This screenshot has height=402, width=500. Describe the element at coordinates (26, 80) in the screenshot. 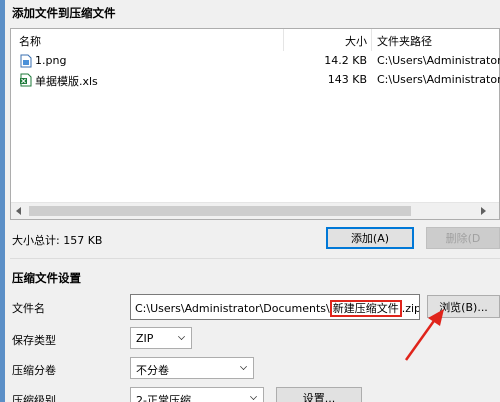

I see `excel-file-icon` at that location.